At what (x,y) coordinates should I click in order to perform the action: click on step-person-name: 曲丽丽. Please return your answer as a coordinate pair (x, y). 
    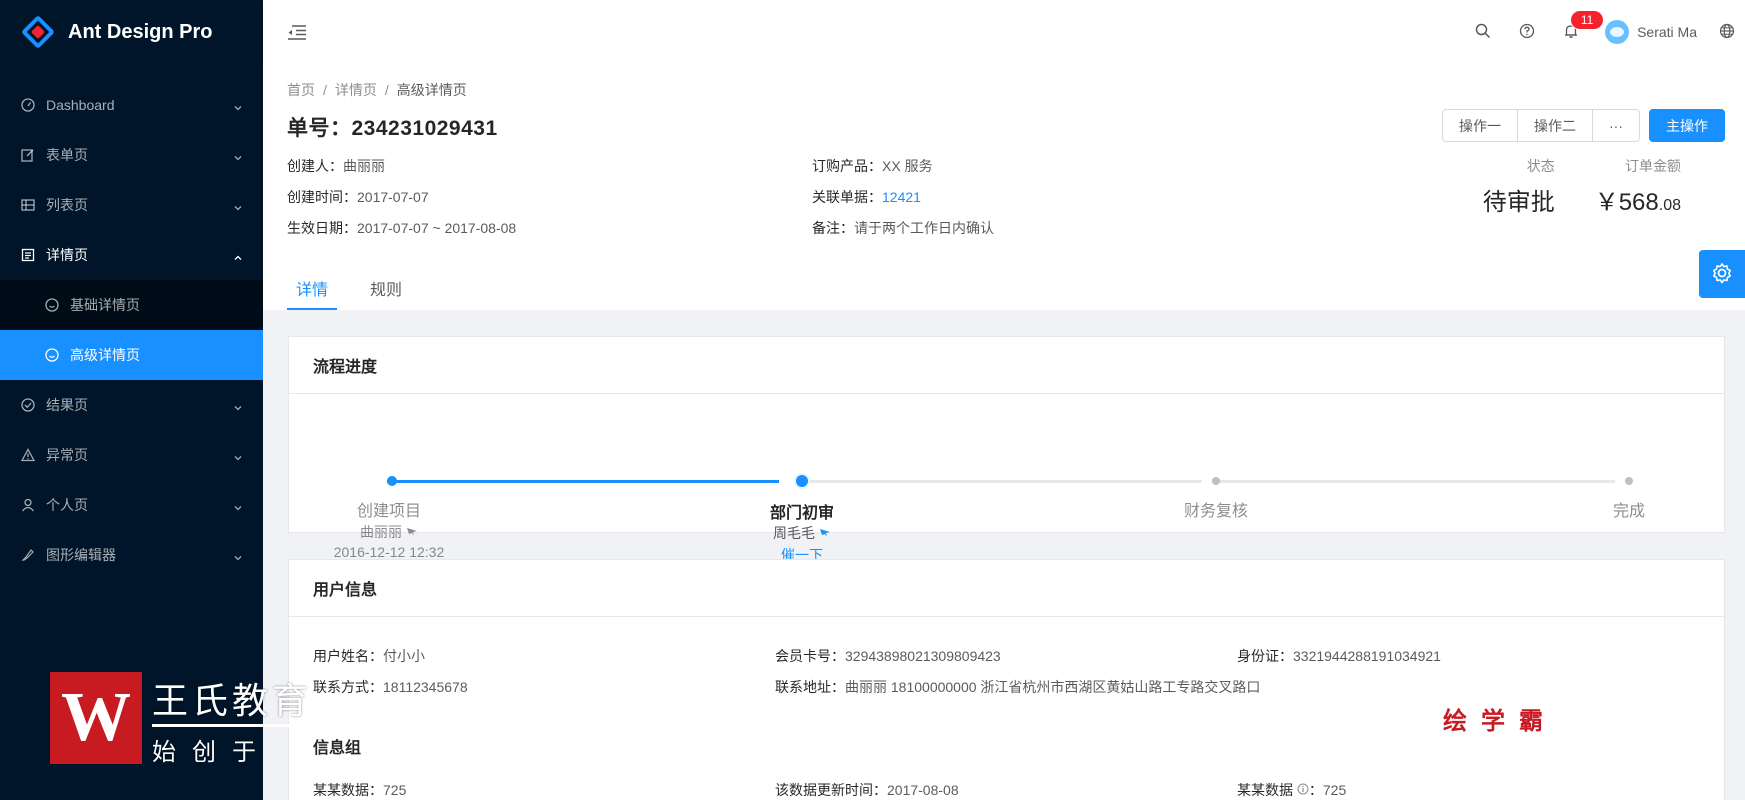
    Looking at the image, I should click on (381, 532).